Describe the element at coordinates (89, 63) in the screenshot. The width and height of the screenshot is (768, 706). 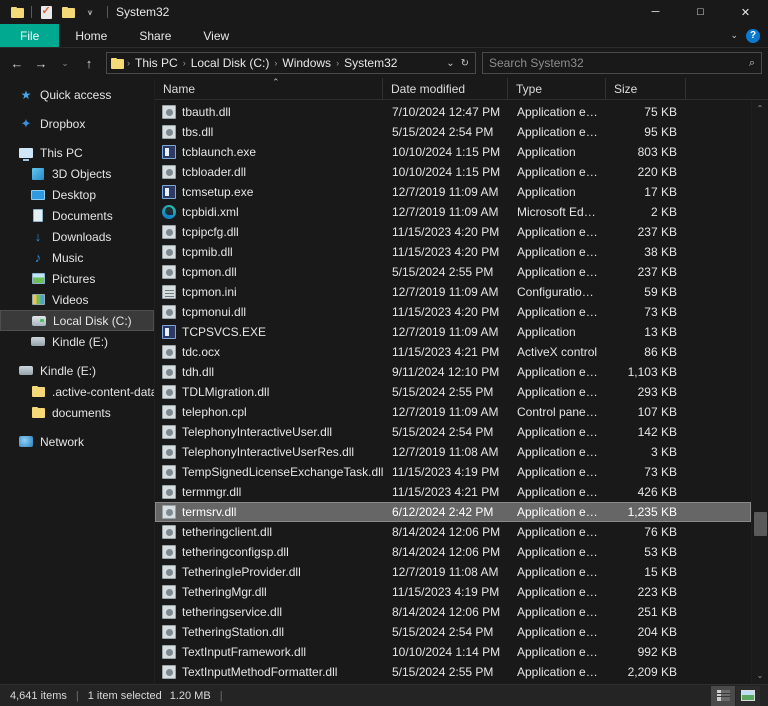
I see `up-button: ↑` at that location.